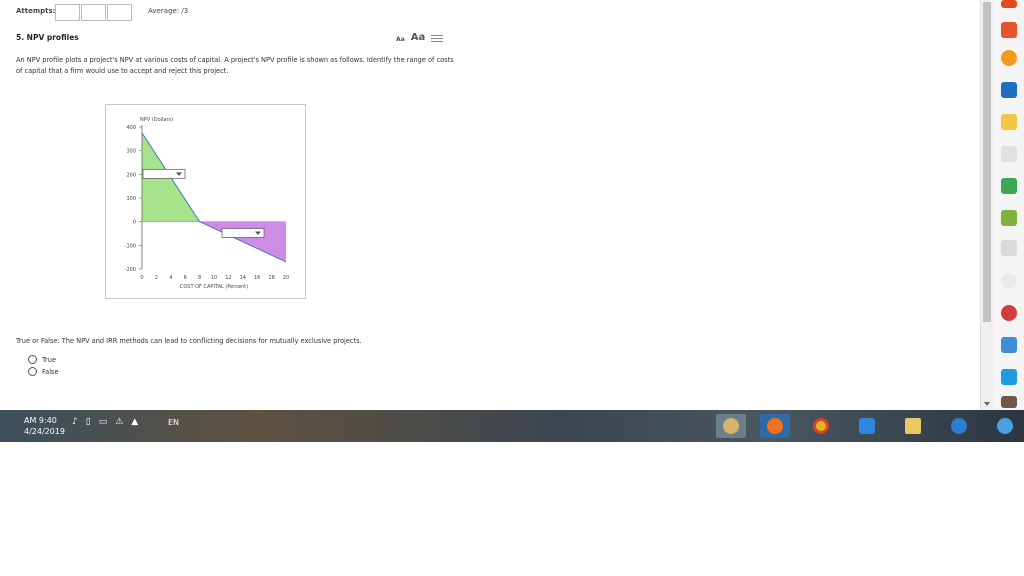 Image resolution: width=1024 pixels, height=576 pixels. What do you see at coordinates (1009, 345) in the screenshot?
I see `az-icon` at bounding box center [1009, 345].